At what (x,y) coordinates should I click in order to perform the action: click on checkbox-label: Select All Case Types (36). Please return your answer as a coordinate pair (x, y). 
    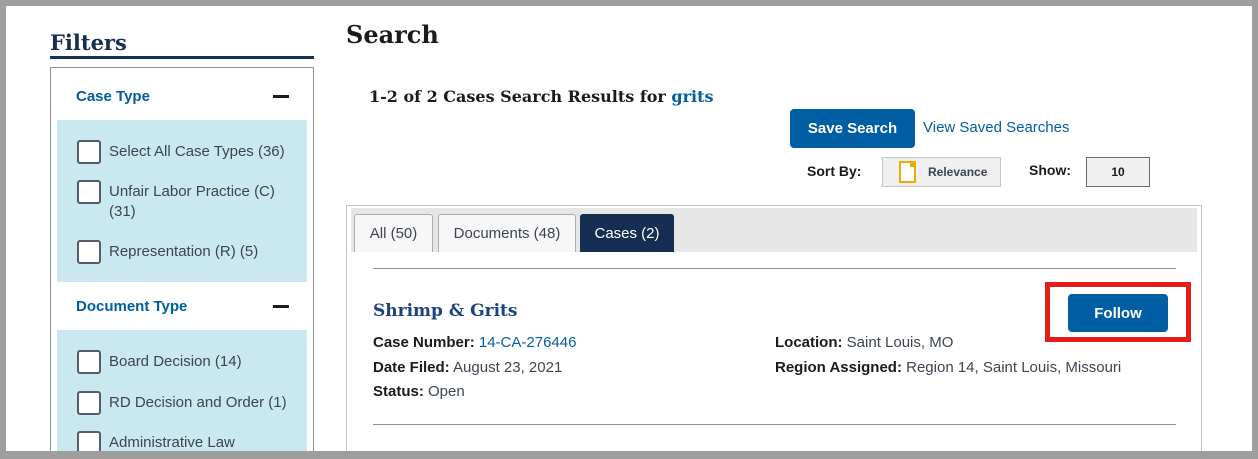
    Looking at the image, I should click on (197, 151).